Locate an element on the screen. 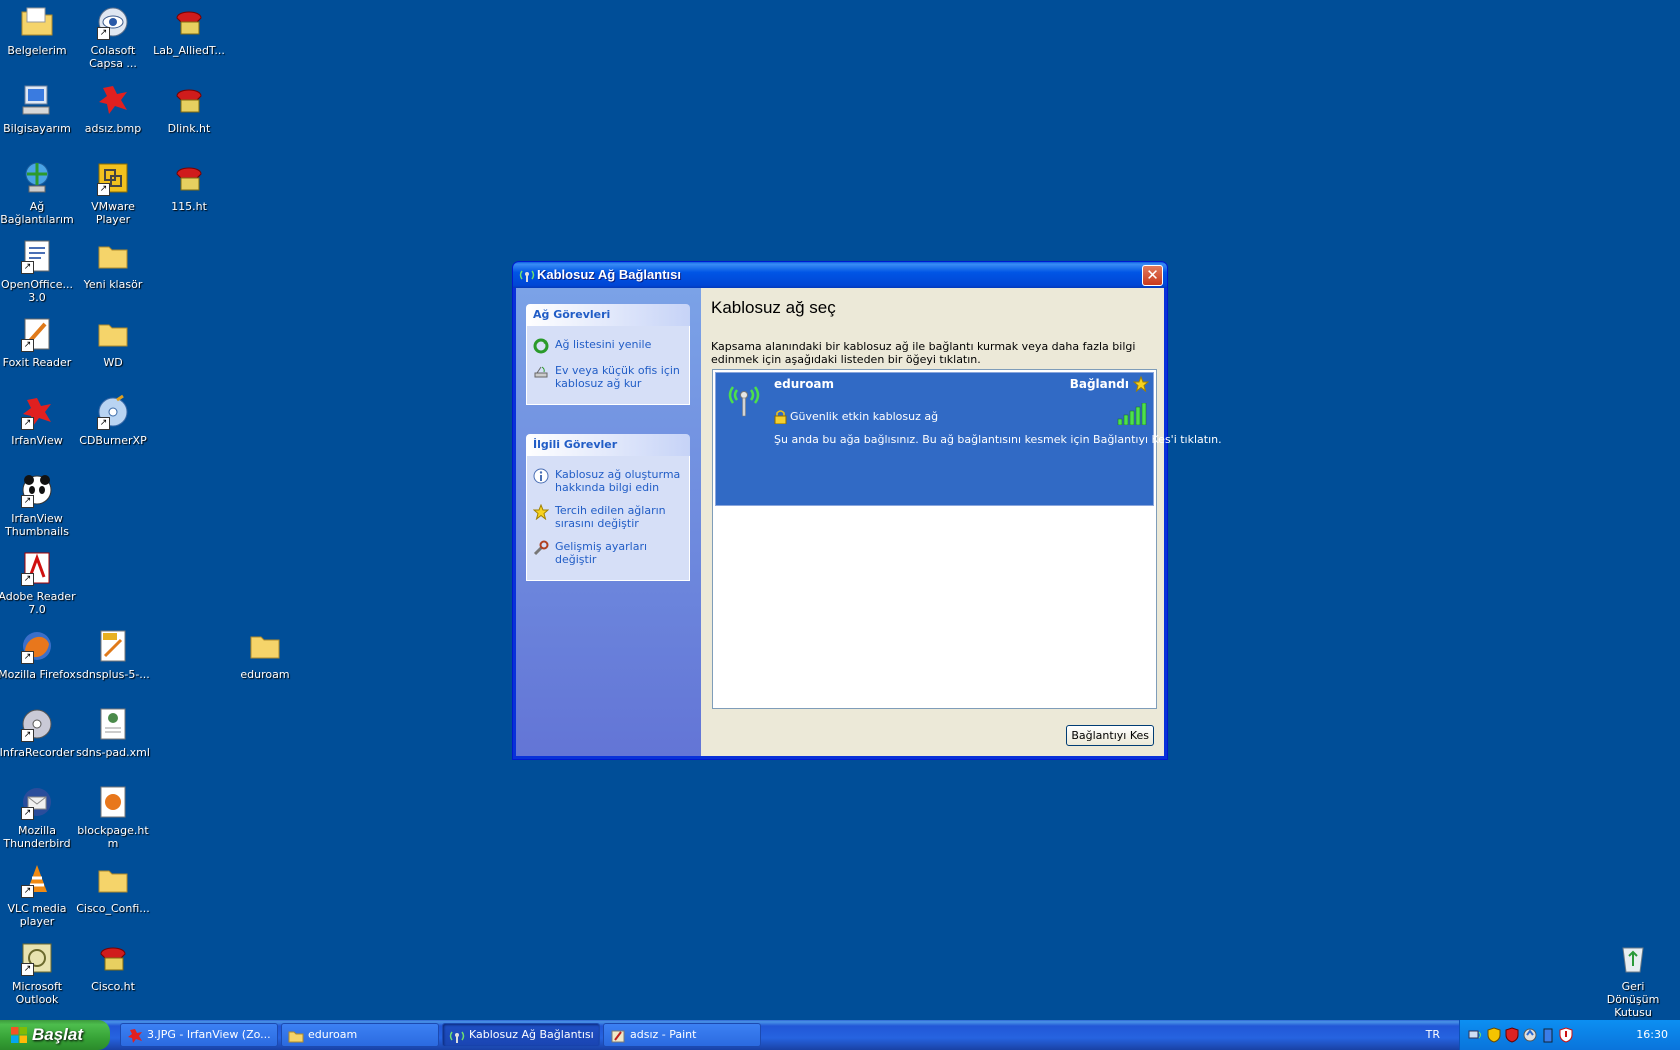 The image size is (1680, 1050). network-security-label: Güvenlik etkin kablosuz ağ is located at coordinates (864, 416).